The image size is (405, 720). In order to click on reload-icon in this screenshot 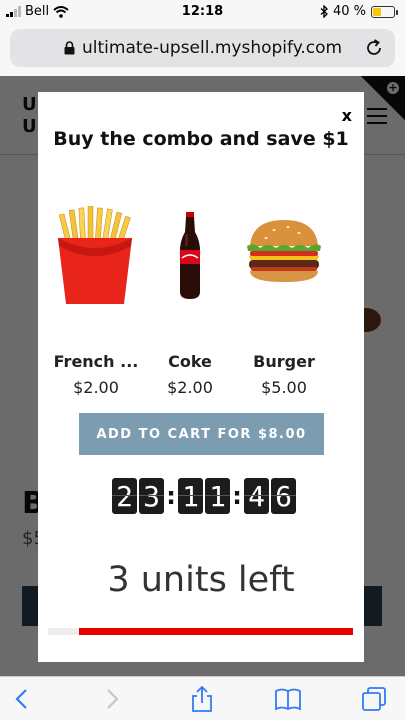, I will do `click(374, 48)`.